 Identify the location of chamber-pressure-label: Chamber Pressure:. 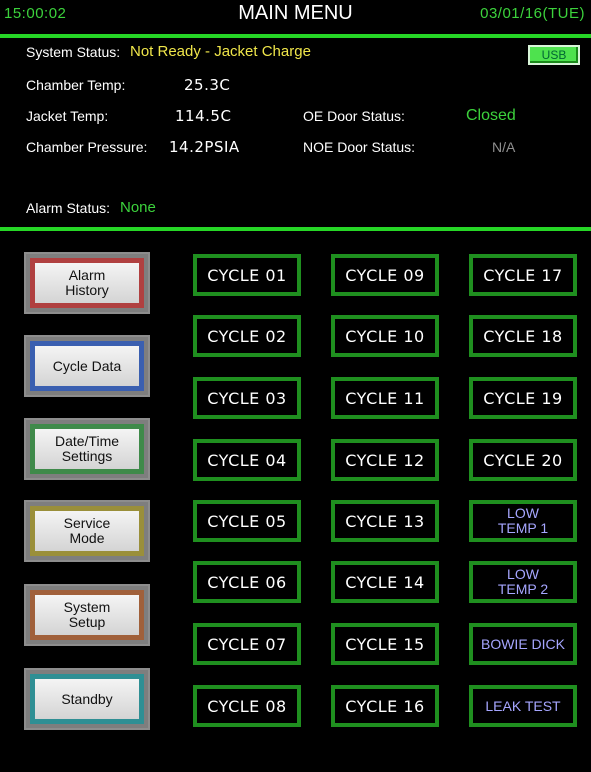
(87, 147).